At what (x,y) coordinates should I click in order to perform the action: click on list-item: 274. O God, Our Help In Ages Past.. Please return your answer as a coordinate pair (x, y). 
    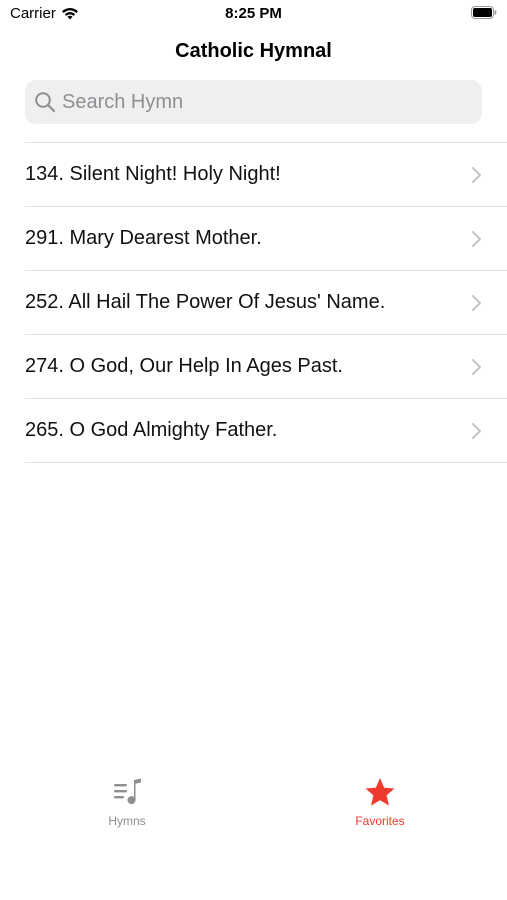
    Looking at the image, I should click on (266, 367).